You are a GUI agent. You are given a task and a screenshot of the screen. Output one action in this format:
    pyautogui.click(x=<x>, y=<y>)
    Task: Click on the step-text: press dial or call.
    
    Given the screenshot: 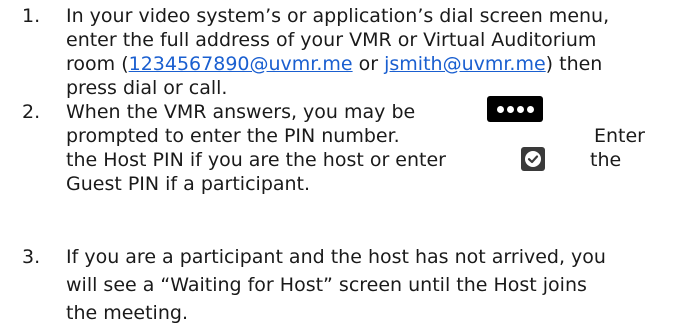 What is the action you would take?
    pyautogui.click(x=147, y=88)
    